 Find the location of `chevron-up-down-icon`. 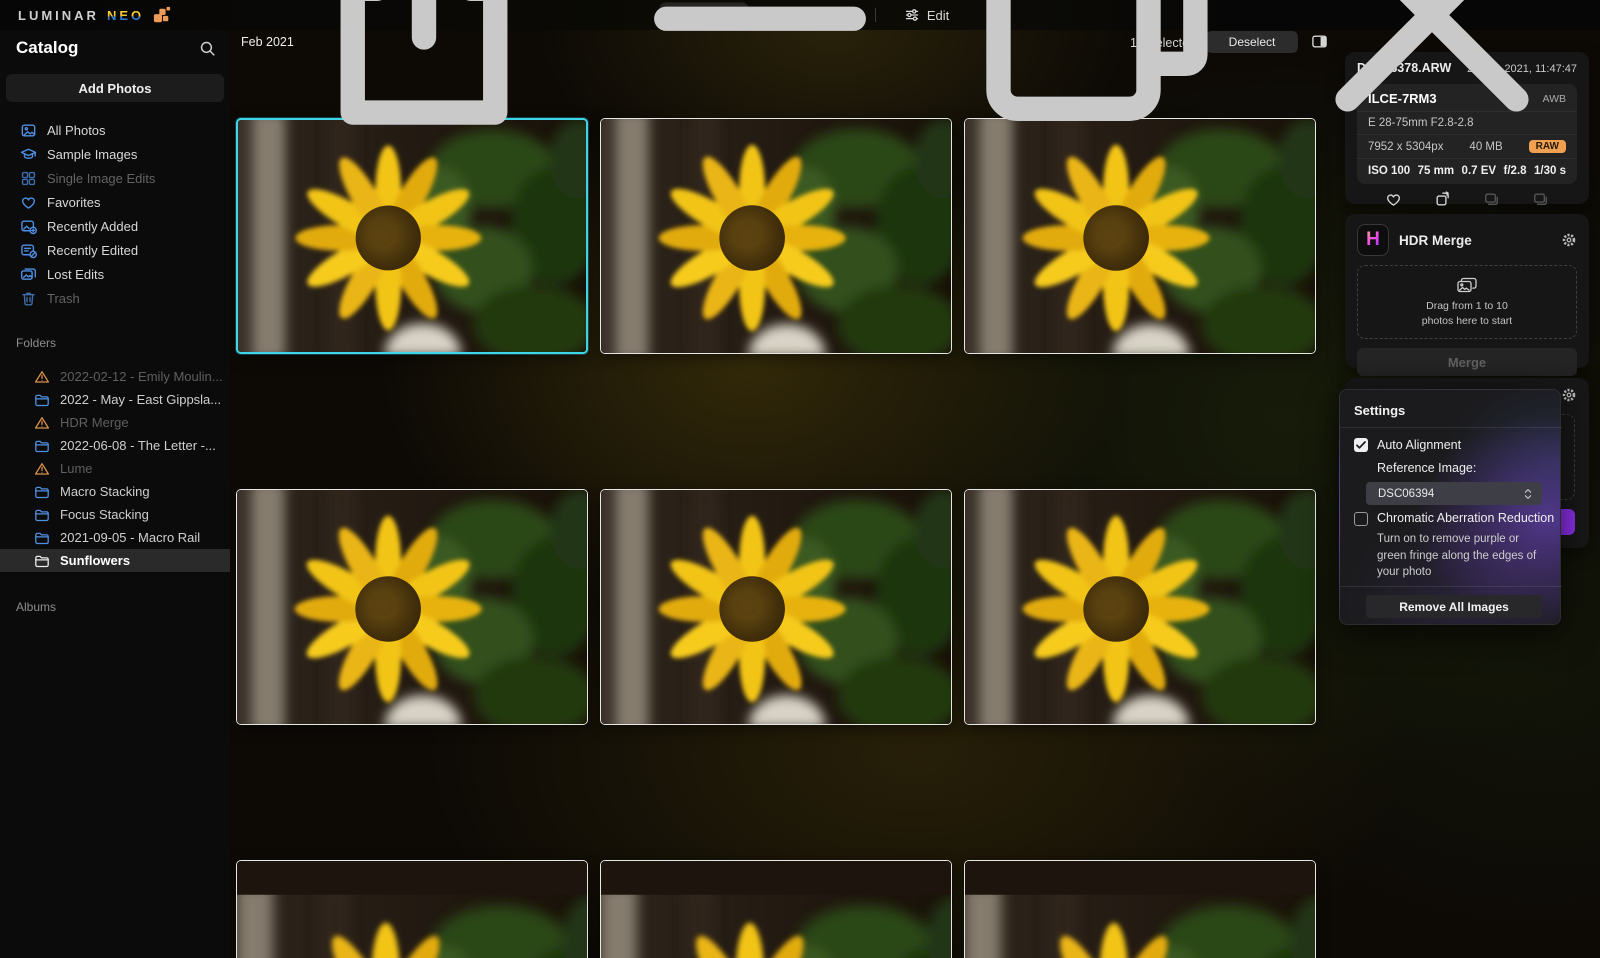

chevron-up-down-icon is located at coordinates (1528, 494).